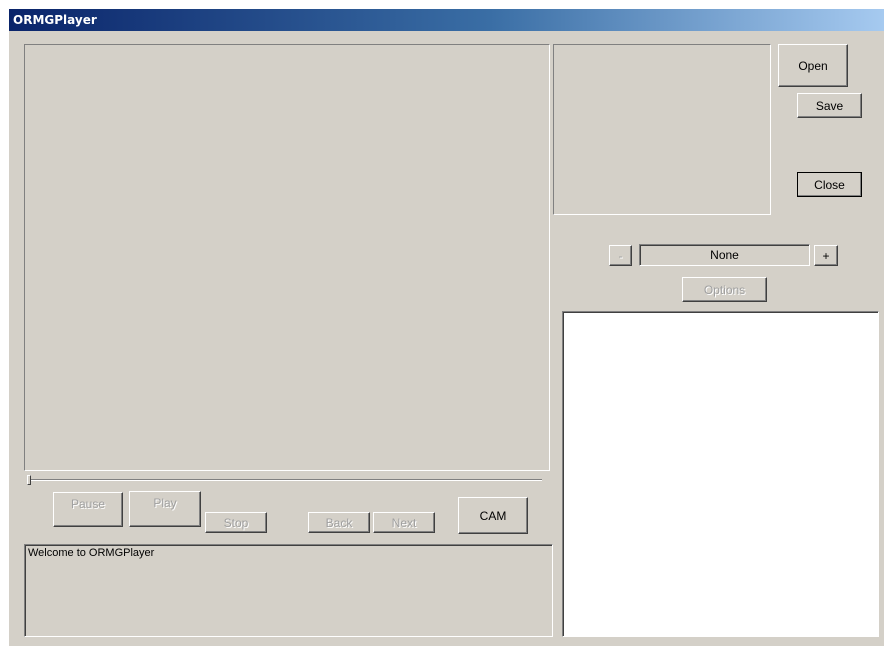  Describe the element at coordinates (620, 255) in the screenshot. I see `decrement-button: -` at that location.